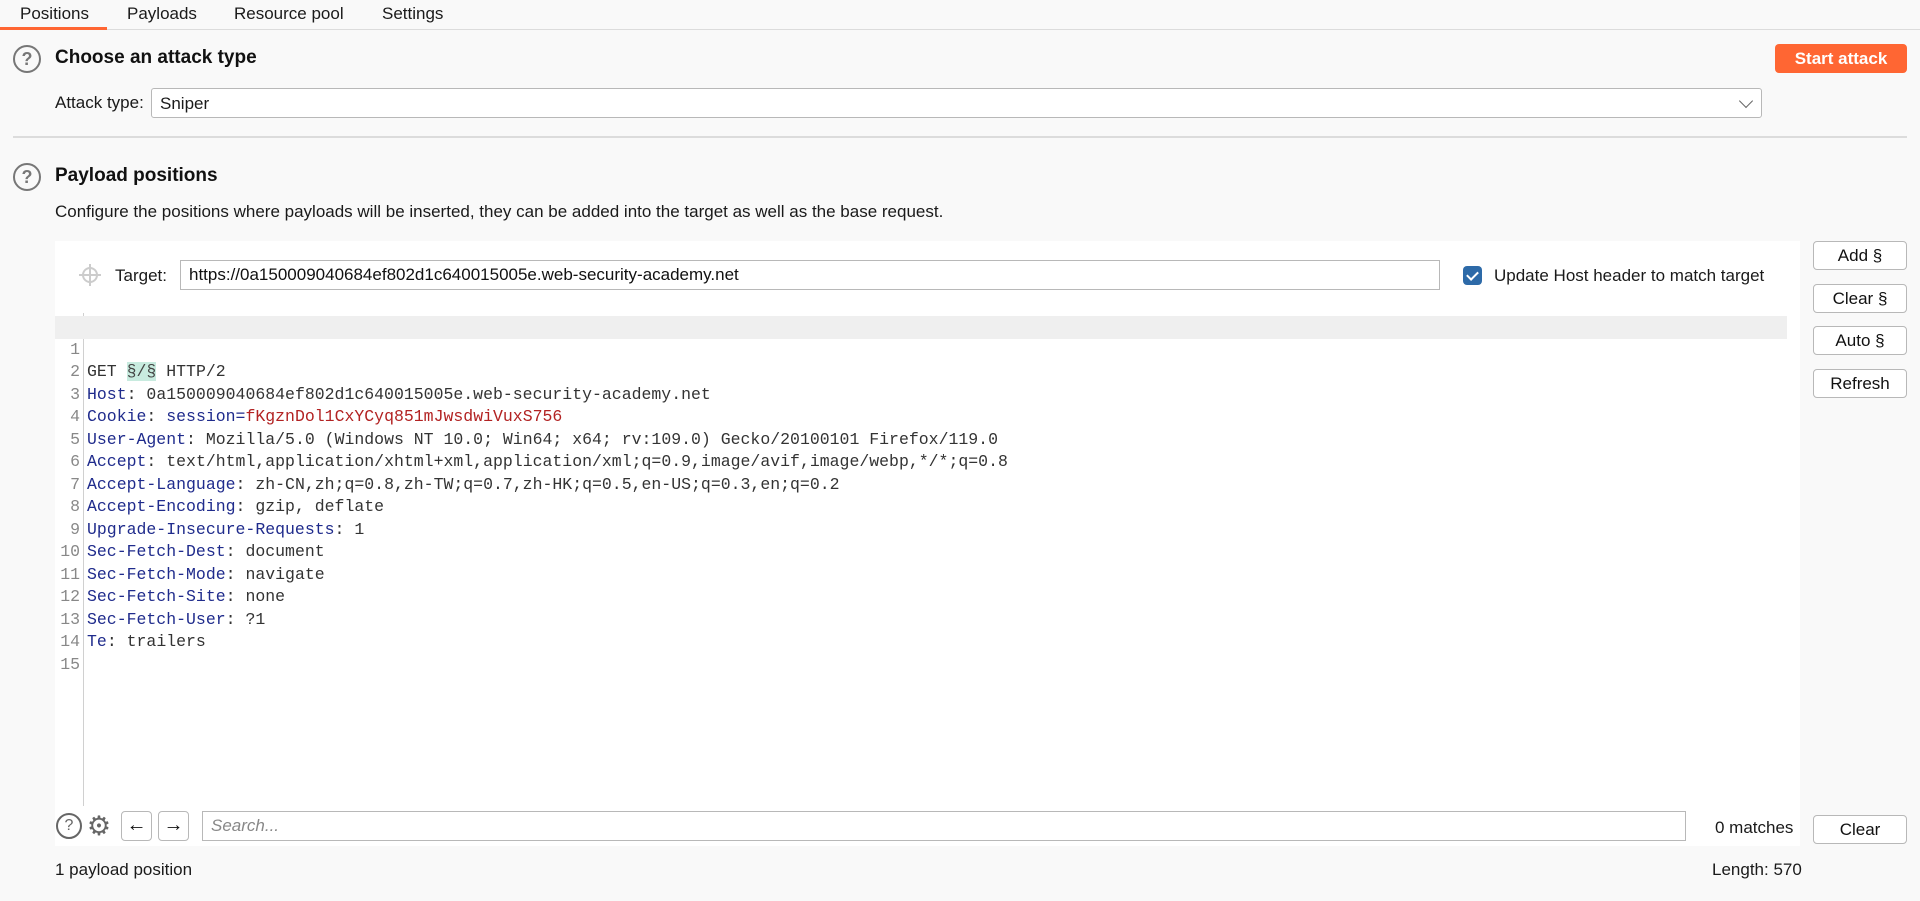 This screenshot has width=1920, height=901. I want to click on code-line: 9 Sec-Fetch-Dest: document, so click(921, 529).